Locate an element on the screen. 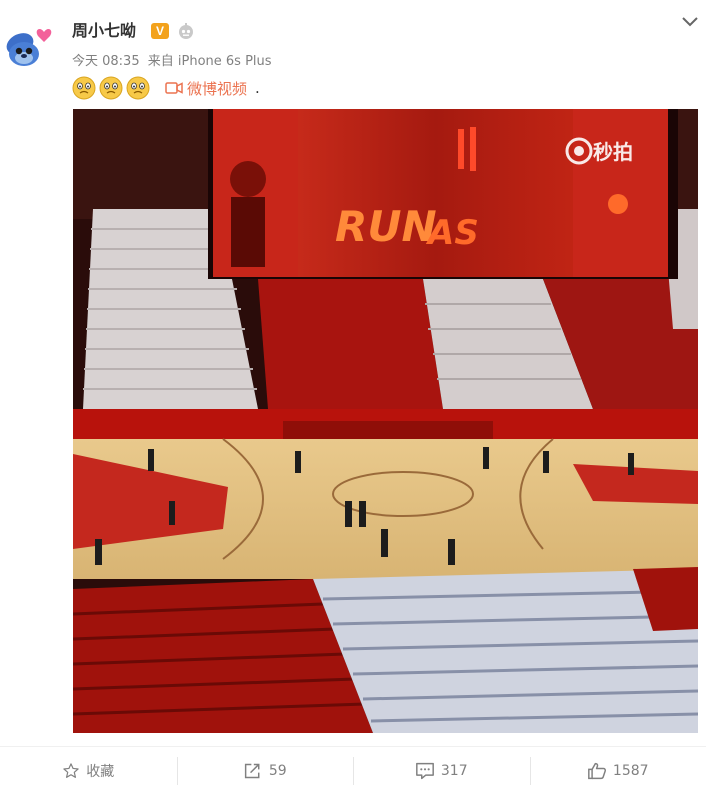  avatar is located at coordinates (31, 45).